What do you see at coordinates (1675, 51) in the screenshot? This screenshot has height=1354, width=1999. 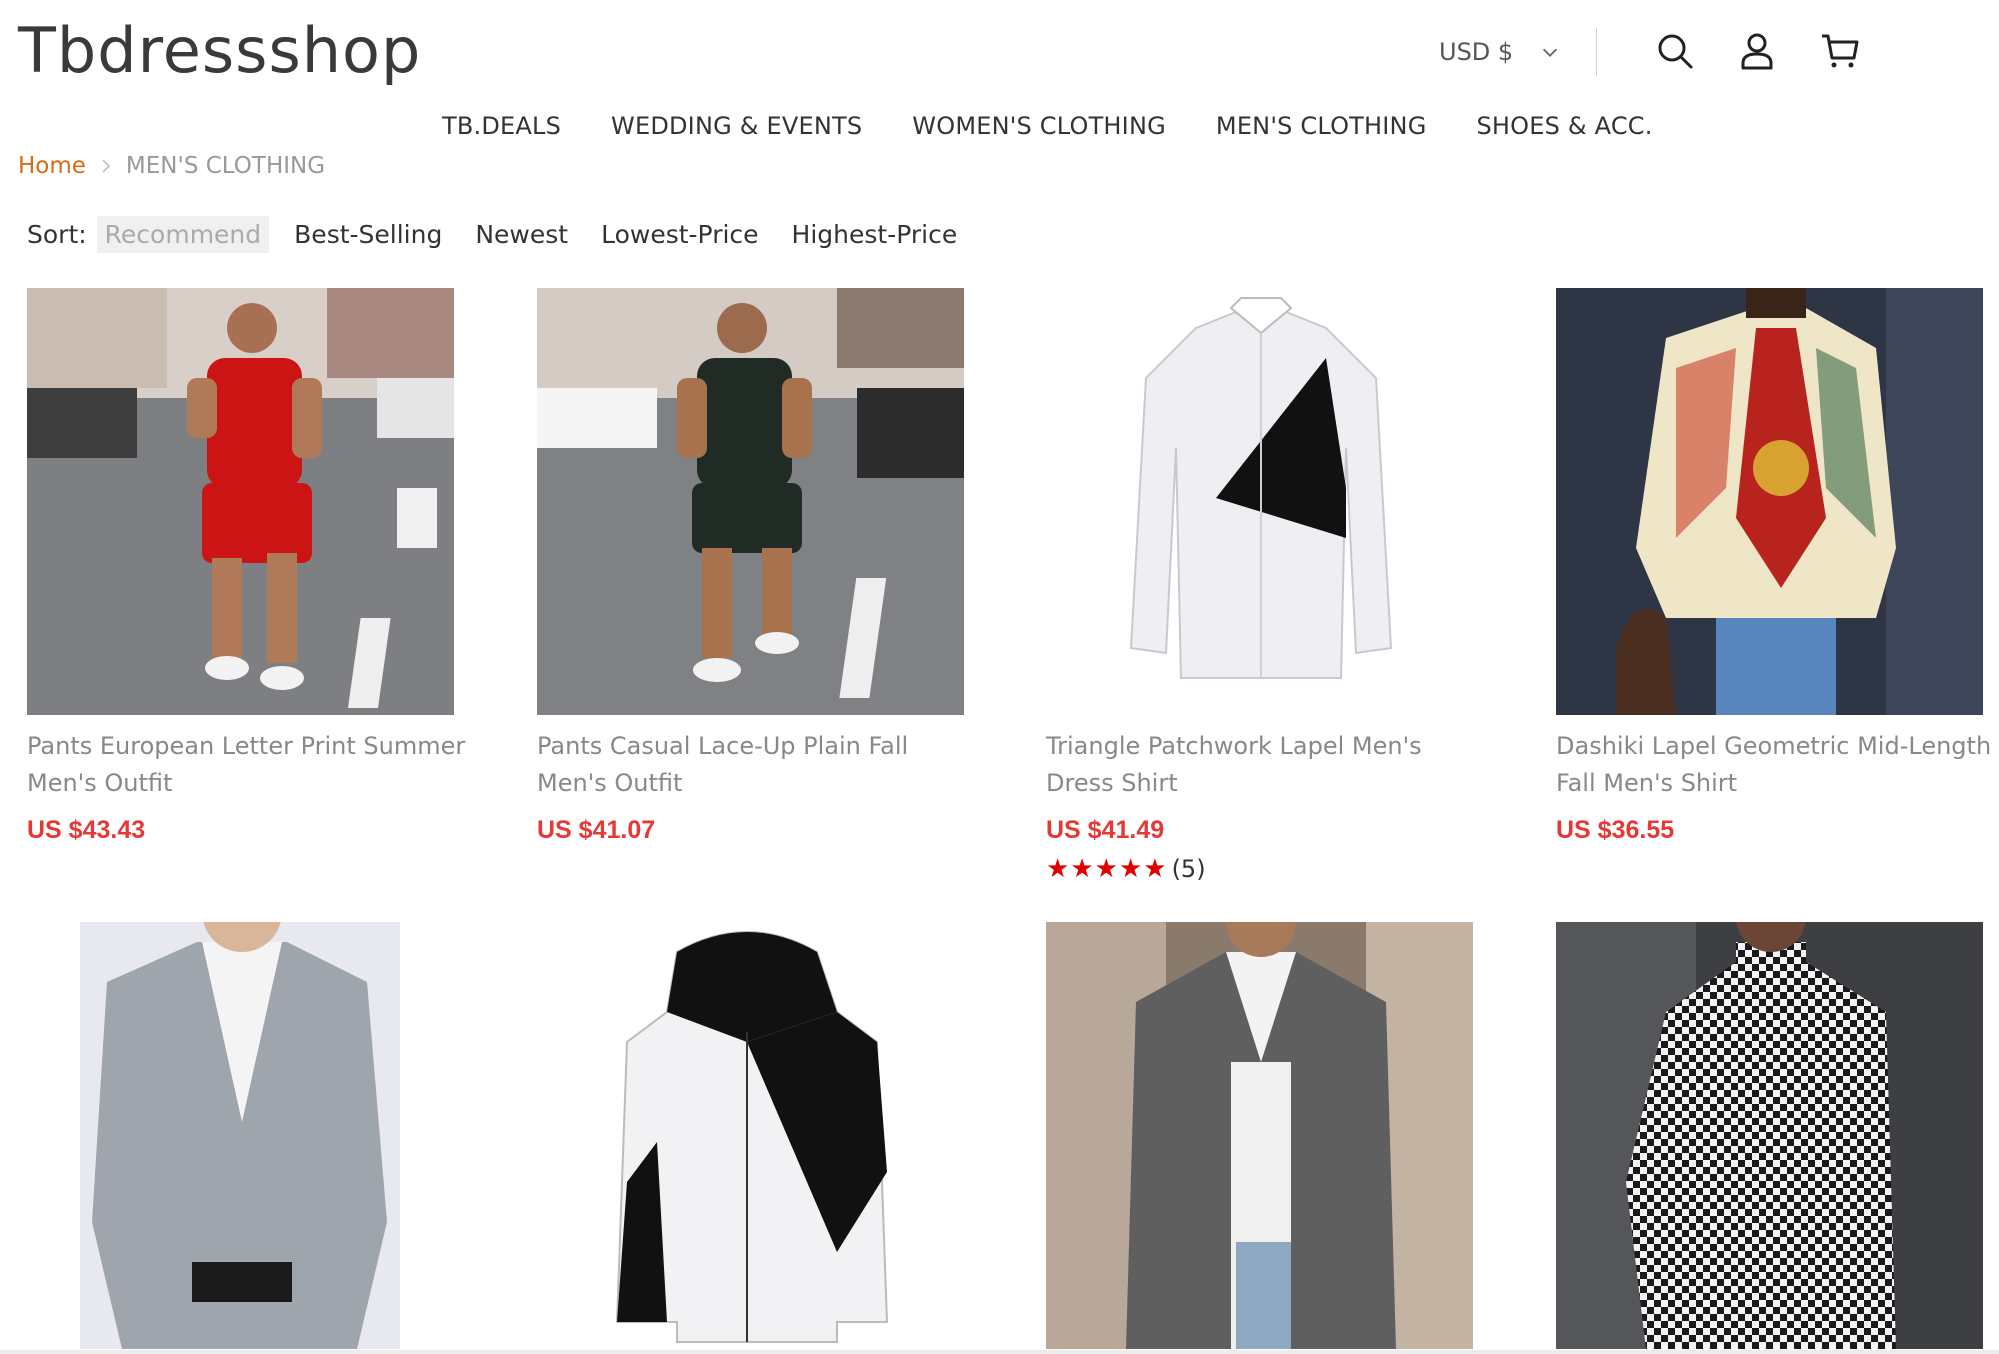 I see `search-icon` at bounding box center [1675, 51].